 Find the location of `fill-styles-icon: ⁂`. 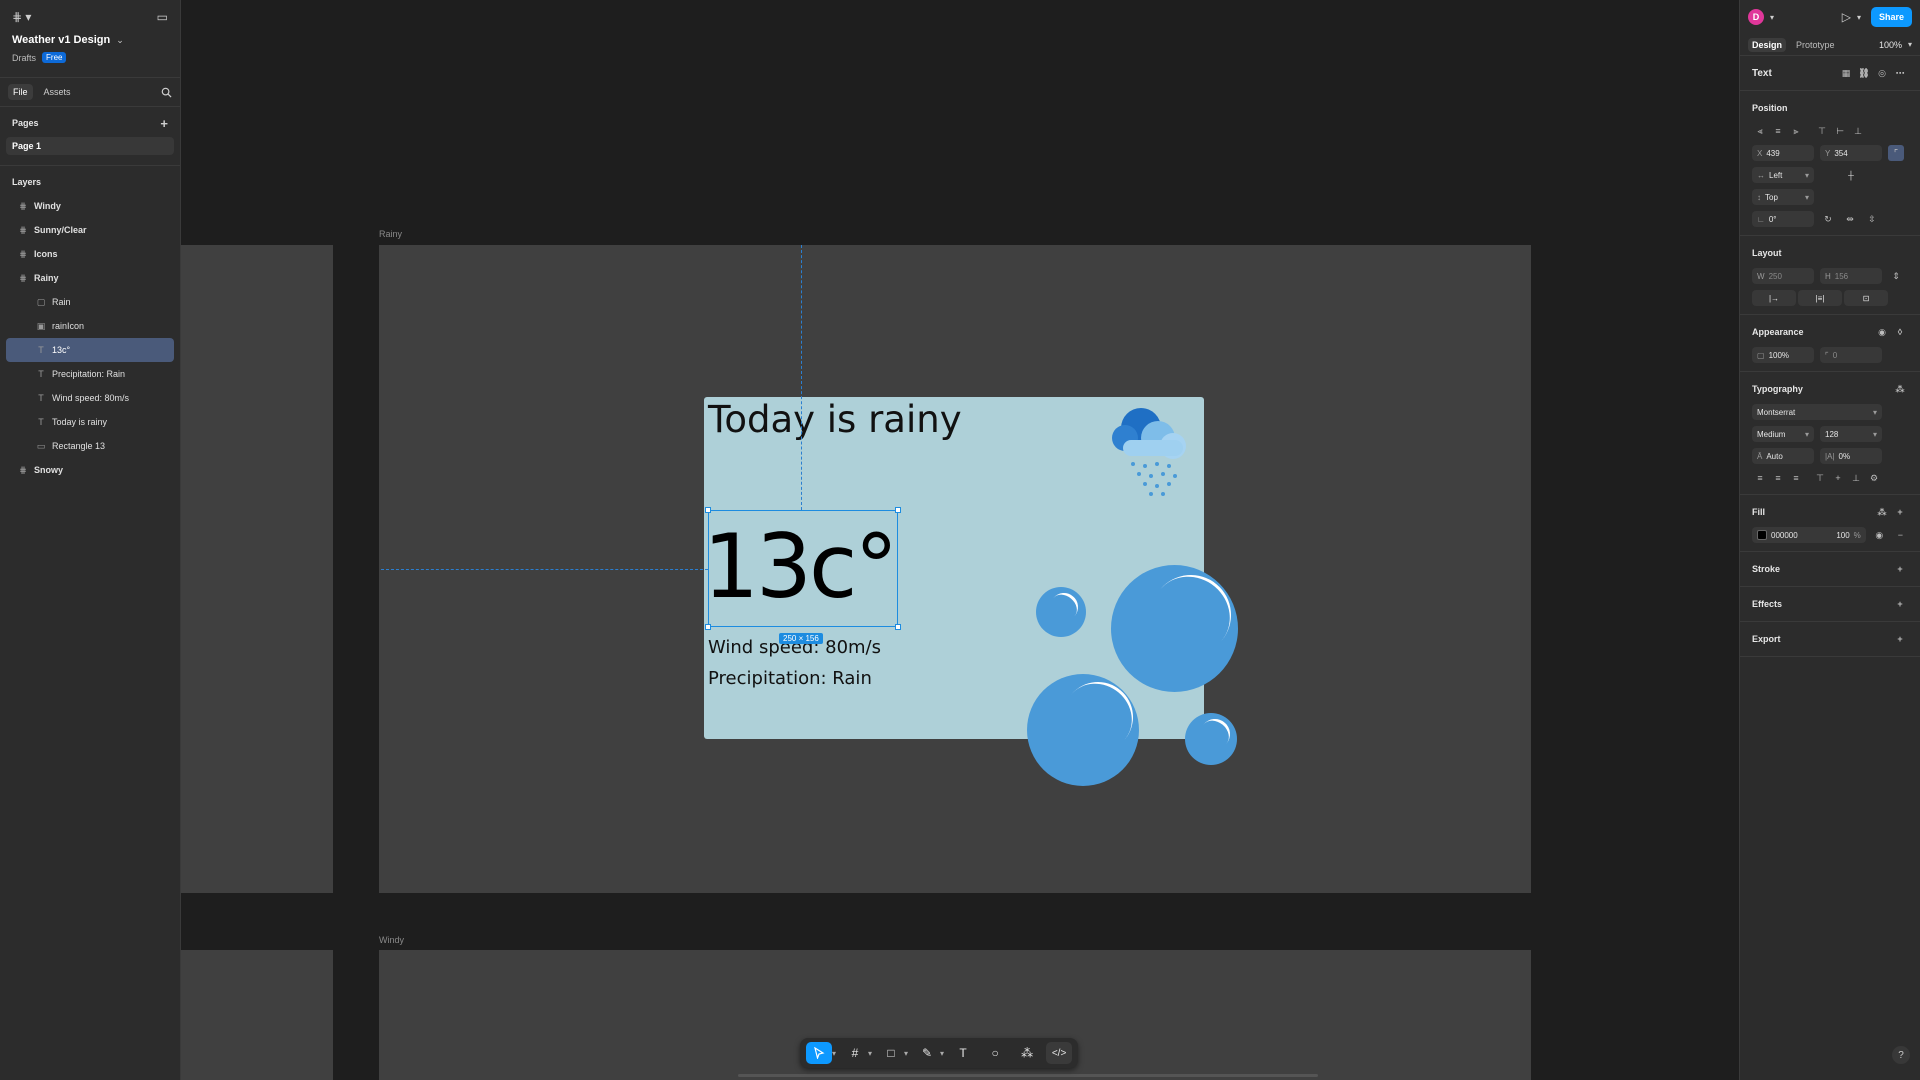

fill-styles-icon: ⁂ is located at coordinates (1882, 512).